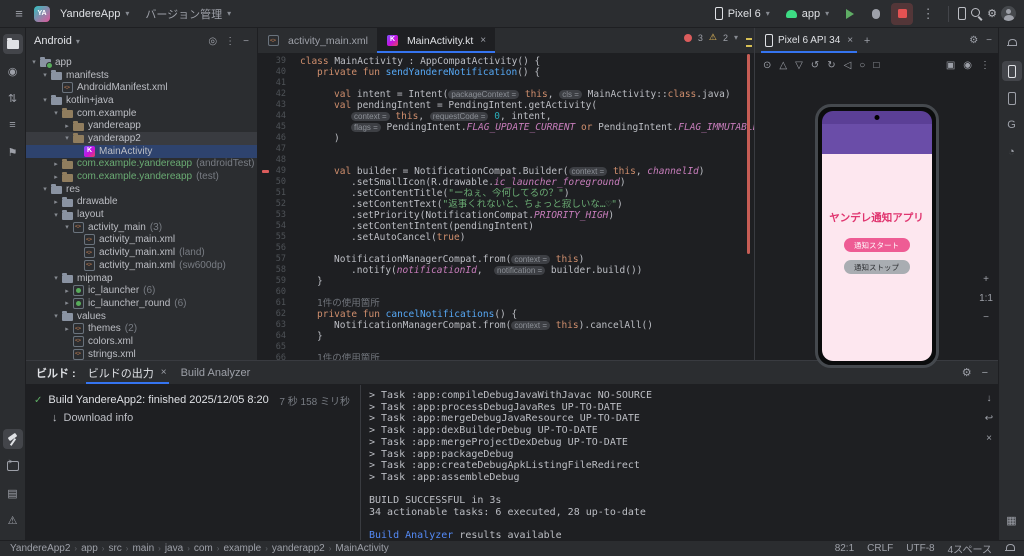 Image resolution: width=1024 pixels, height=556 pixels. I want to click on tree-item: ▸ ic_launcher_round (6), so click(141, 303).